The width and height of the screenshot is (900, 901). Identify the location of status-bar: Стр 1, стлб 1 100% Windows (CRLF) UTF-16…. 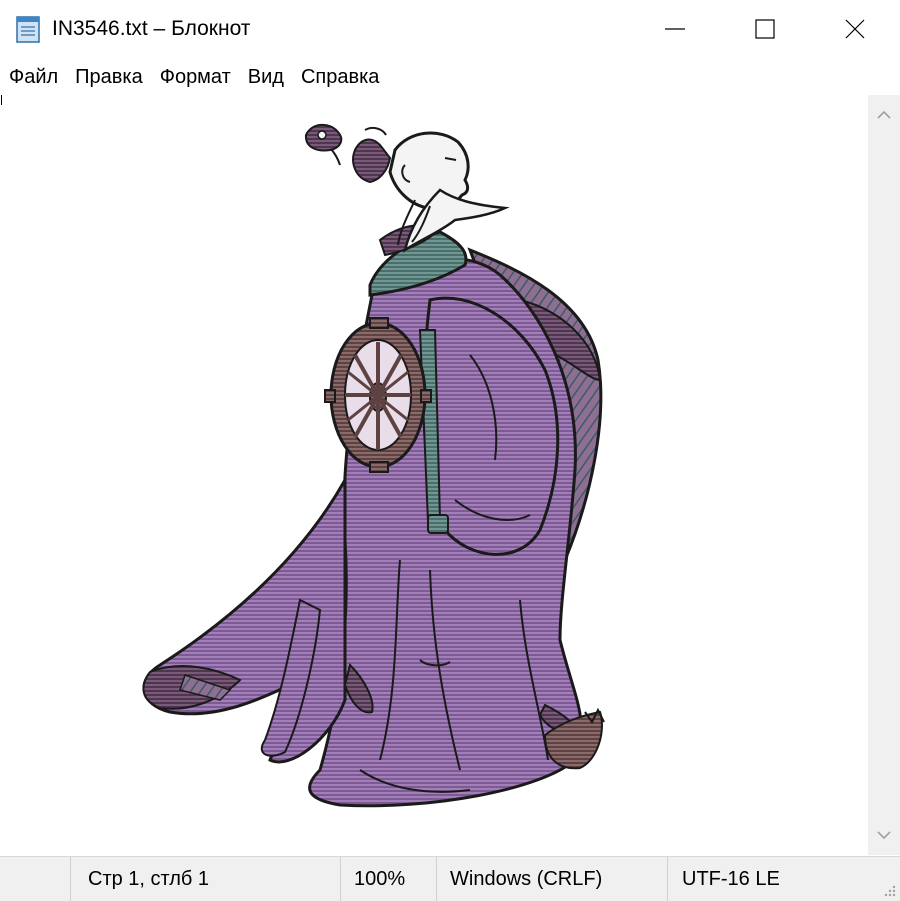
(450, 878).